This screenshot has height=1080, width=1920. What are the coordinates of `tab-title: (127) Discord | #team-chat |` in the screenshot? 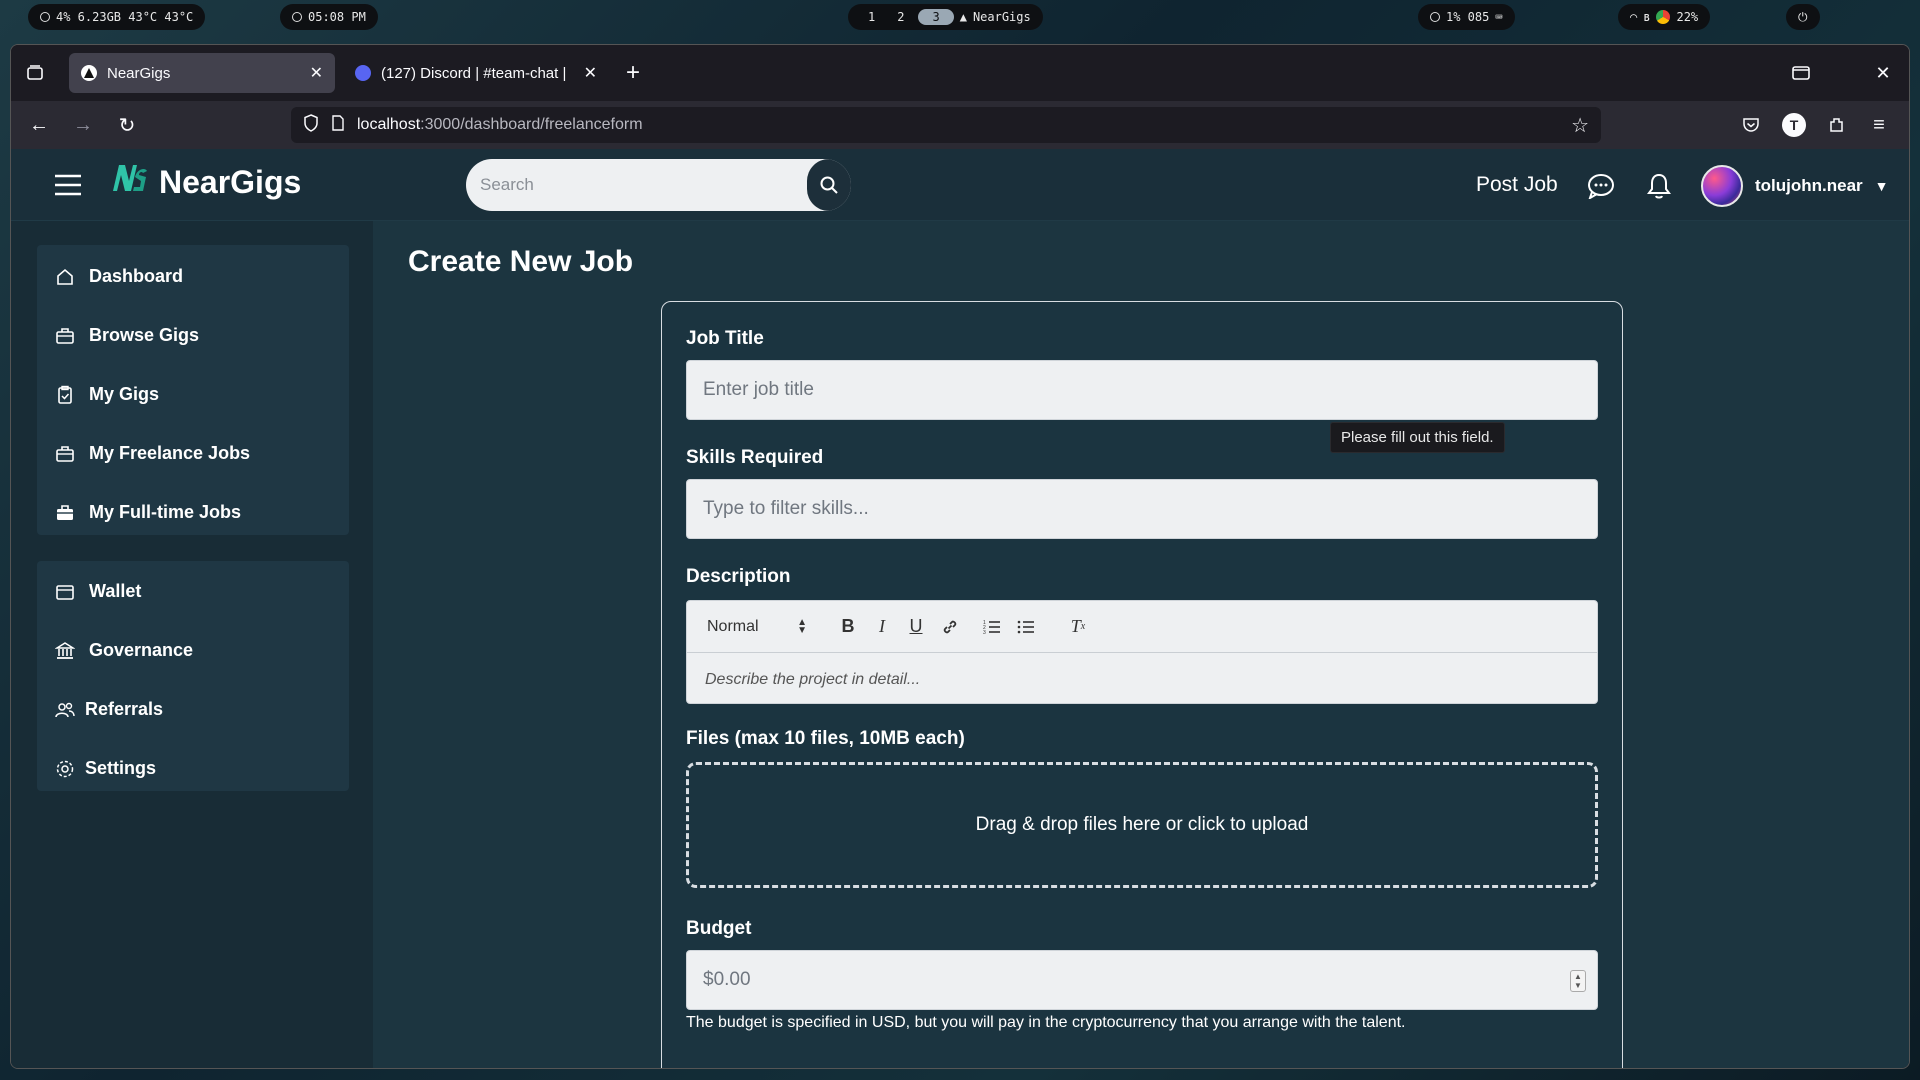 It's located at (474, 73).